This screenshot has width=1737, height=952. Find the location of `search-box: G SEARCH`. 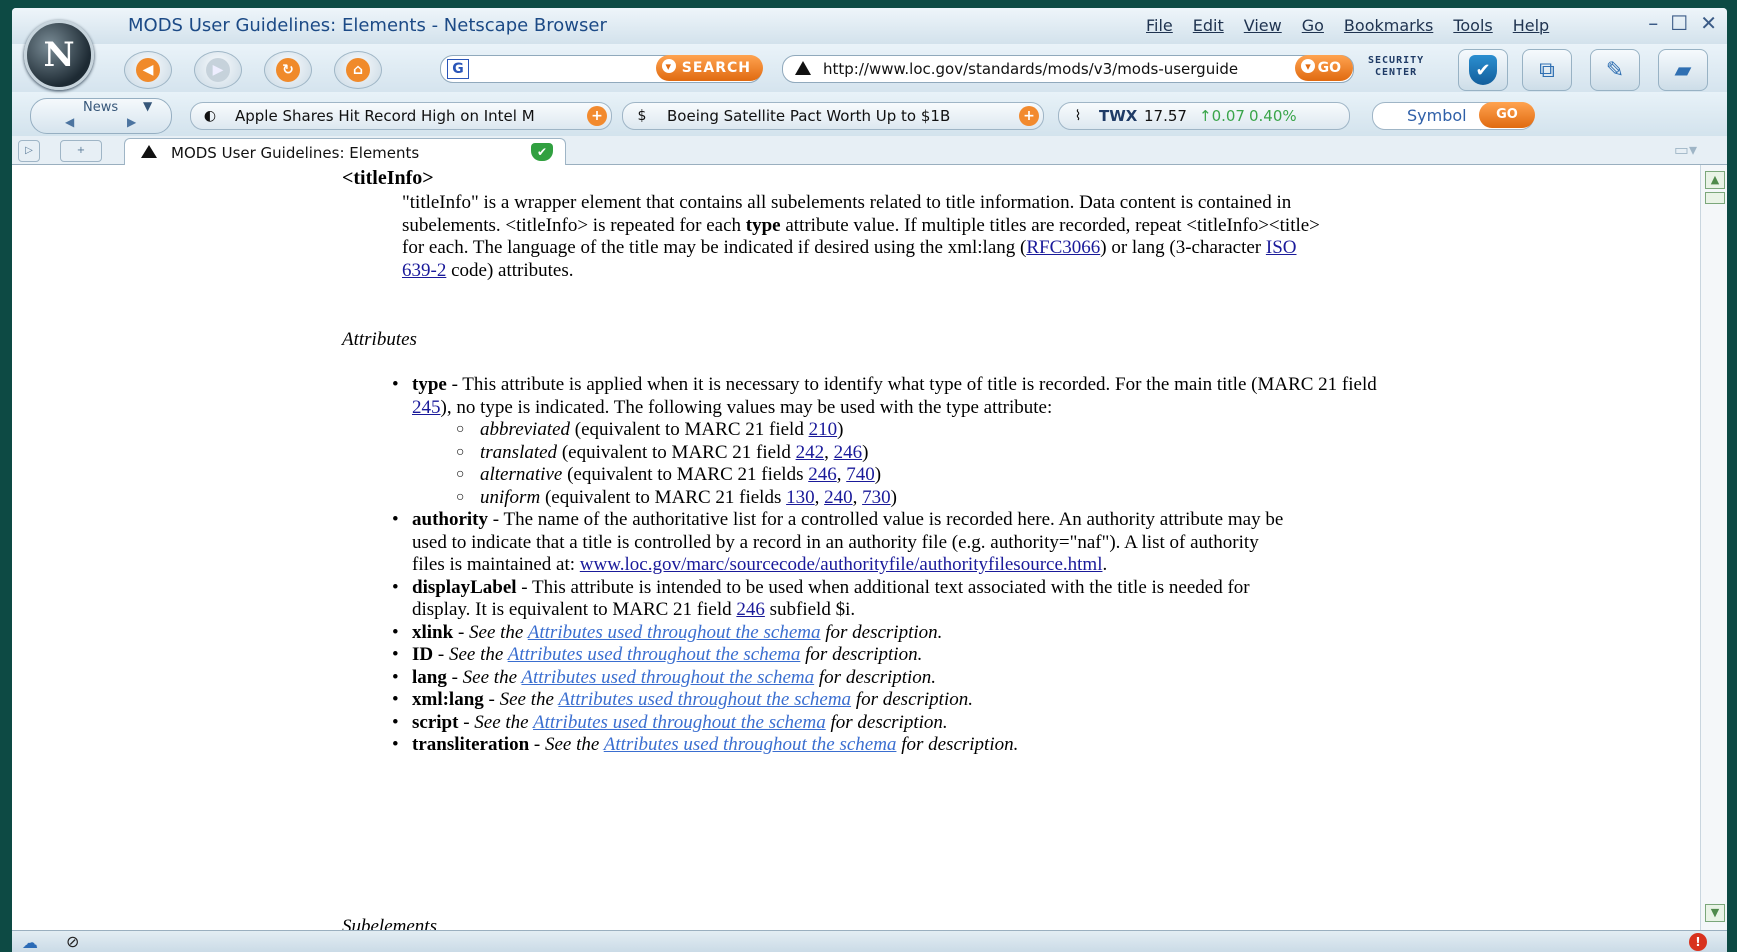

search-box: G SEARCH is located at coordinates (601, 69).